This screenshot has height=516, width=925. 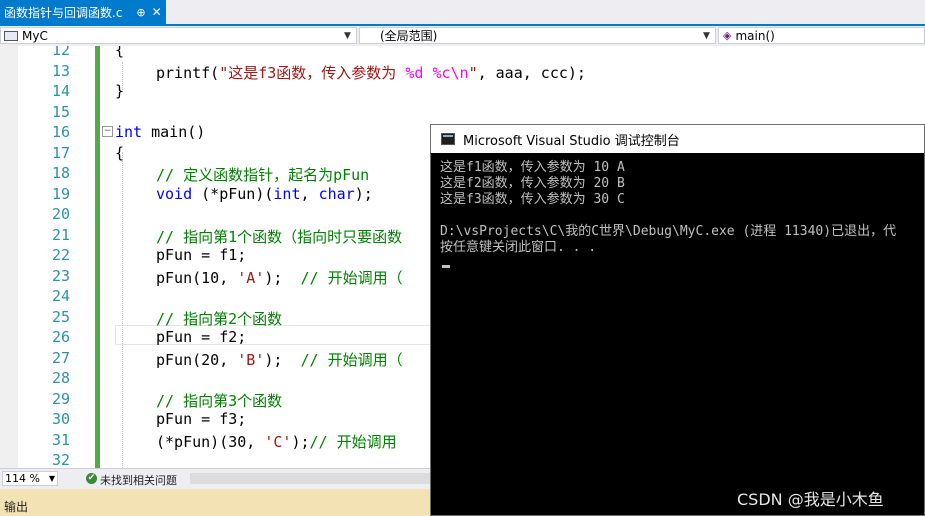 I want to click on document-tab: 函数指针与回调函数.c ⊕ ✕, so click(x=83, y=12).